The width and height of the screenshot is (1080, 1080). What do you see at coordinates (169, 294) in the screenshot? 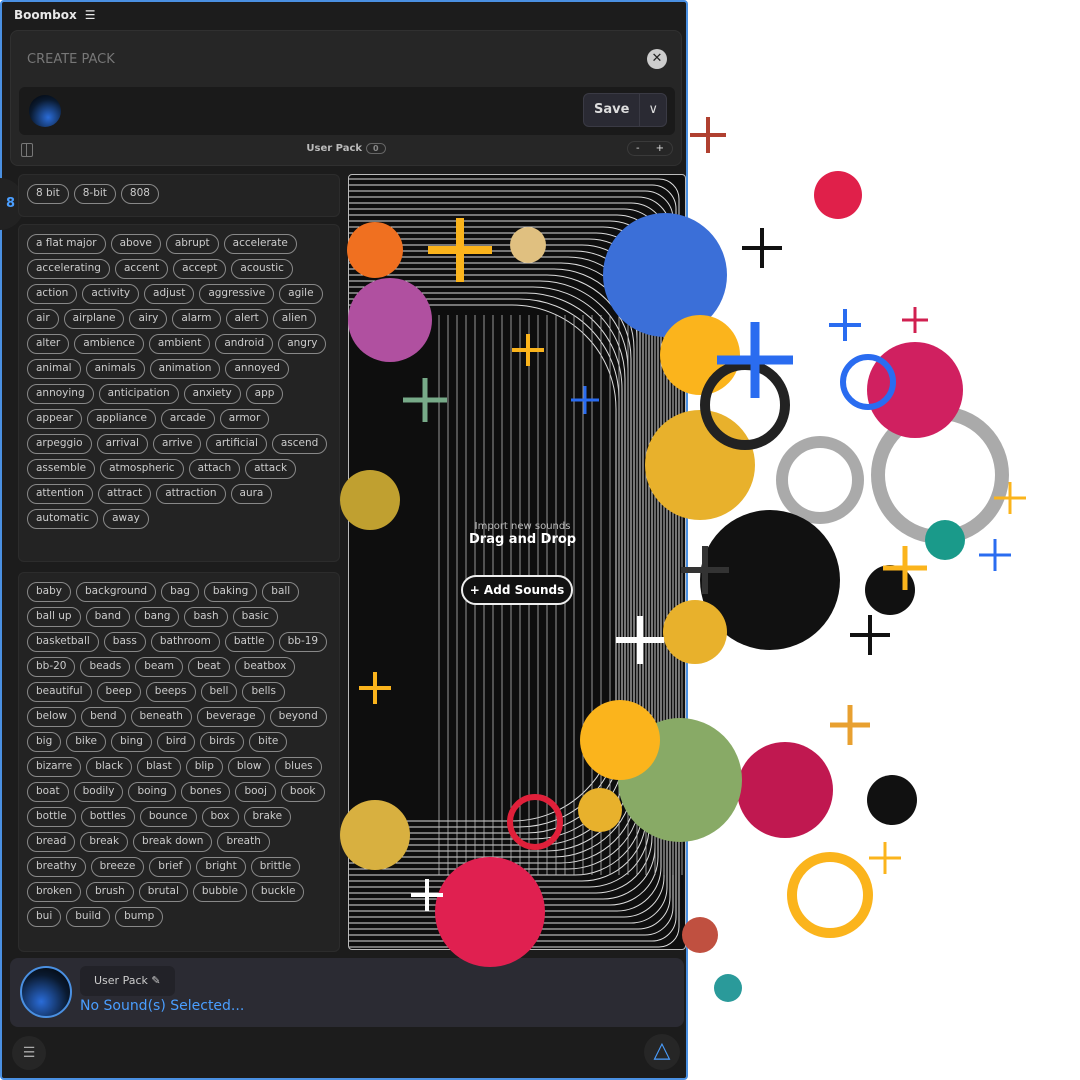
I see `tag-chip: adjust` at bounding box center [169, 294].